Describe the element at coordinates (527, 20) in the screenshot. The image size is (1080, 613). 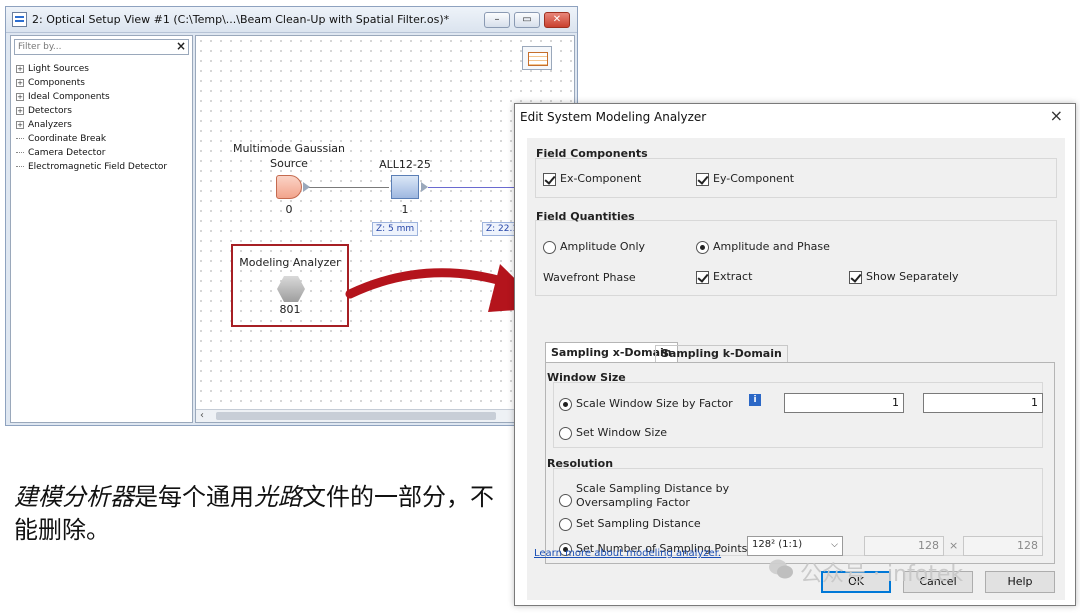
I see `maximize-button: ▭` at that location.